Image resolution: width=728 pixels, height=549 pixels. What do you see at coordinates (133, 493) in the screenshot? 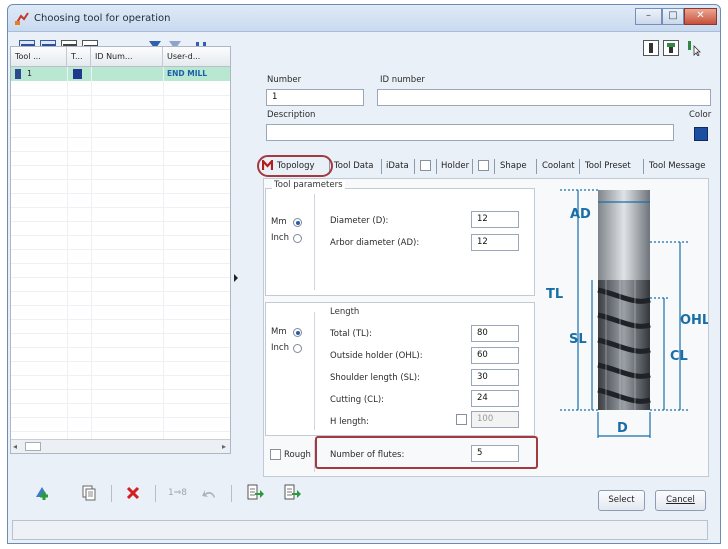
I see `delete-tool-icon` at bounding box center [133, 493].